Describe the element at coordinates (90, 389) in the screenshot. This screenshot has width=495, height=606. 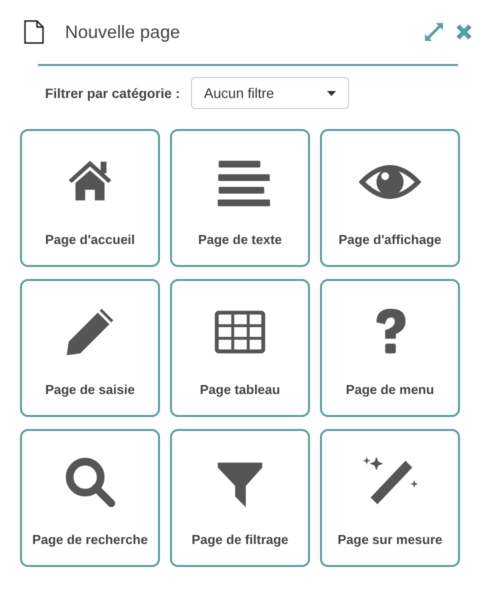
I see `tile-label: Page de saisie` at that location.